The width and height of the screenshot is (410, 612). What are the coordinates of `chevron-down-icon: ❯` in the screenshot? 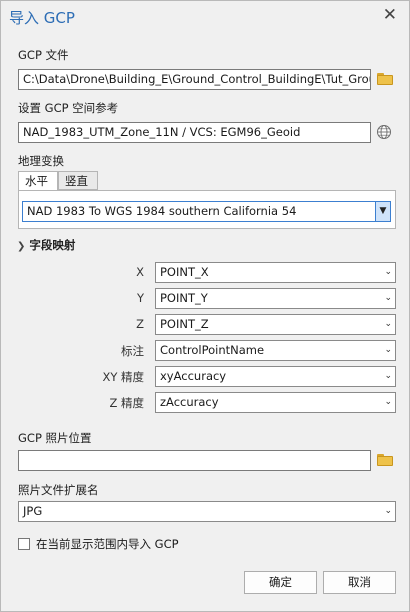 It's located at (21, 246).